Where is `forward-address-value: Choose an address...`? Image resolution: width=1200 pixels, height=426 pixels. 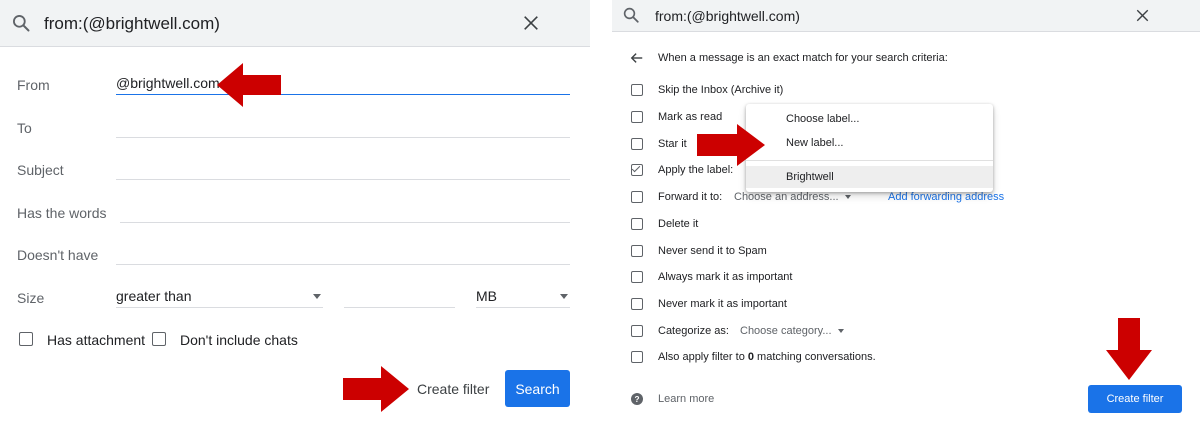 forward-address-value: Choose an address... is located at coordinates (786, 197).